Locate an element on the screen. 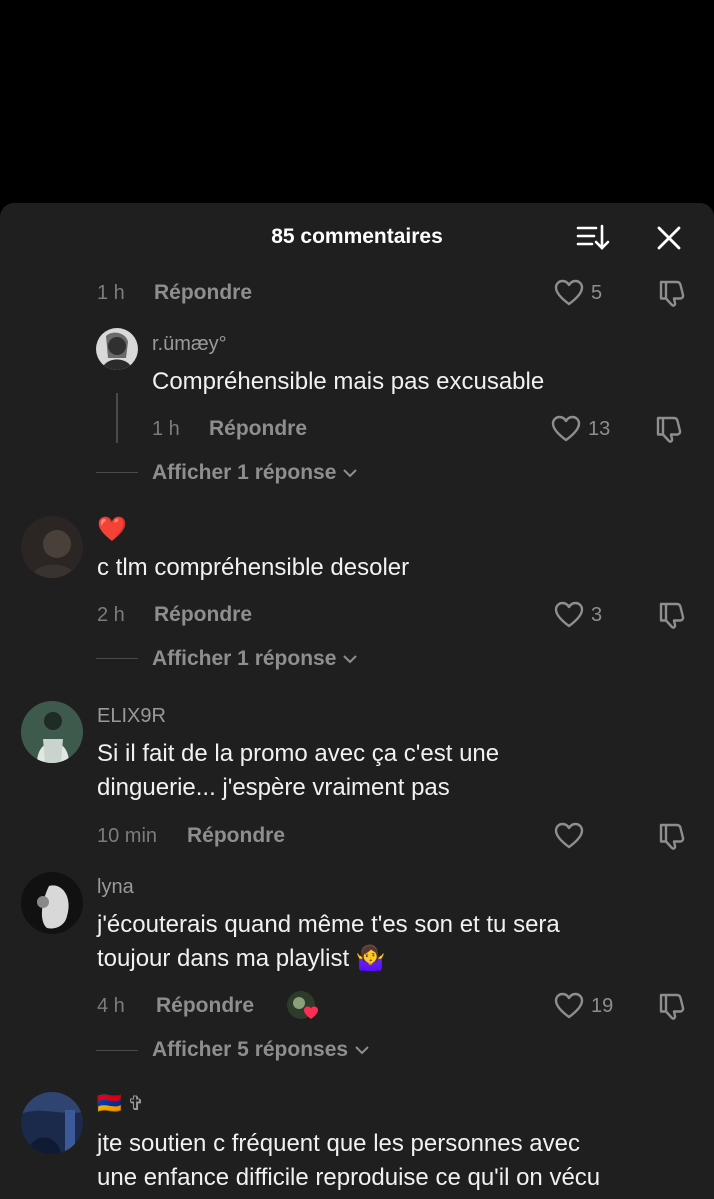 The image size is (714, 1199). close-icon is located at coordinates (669, 238).